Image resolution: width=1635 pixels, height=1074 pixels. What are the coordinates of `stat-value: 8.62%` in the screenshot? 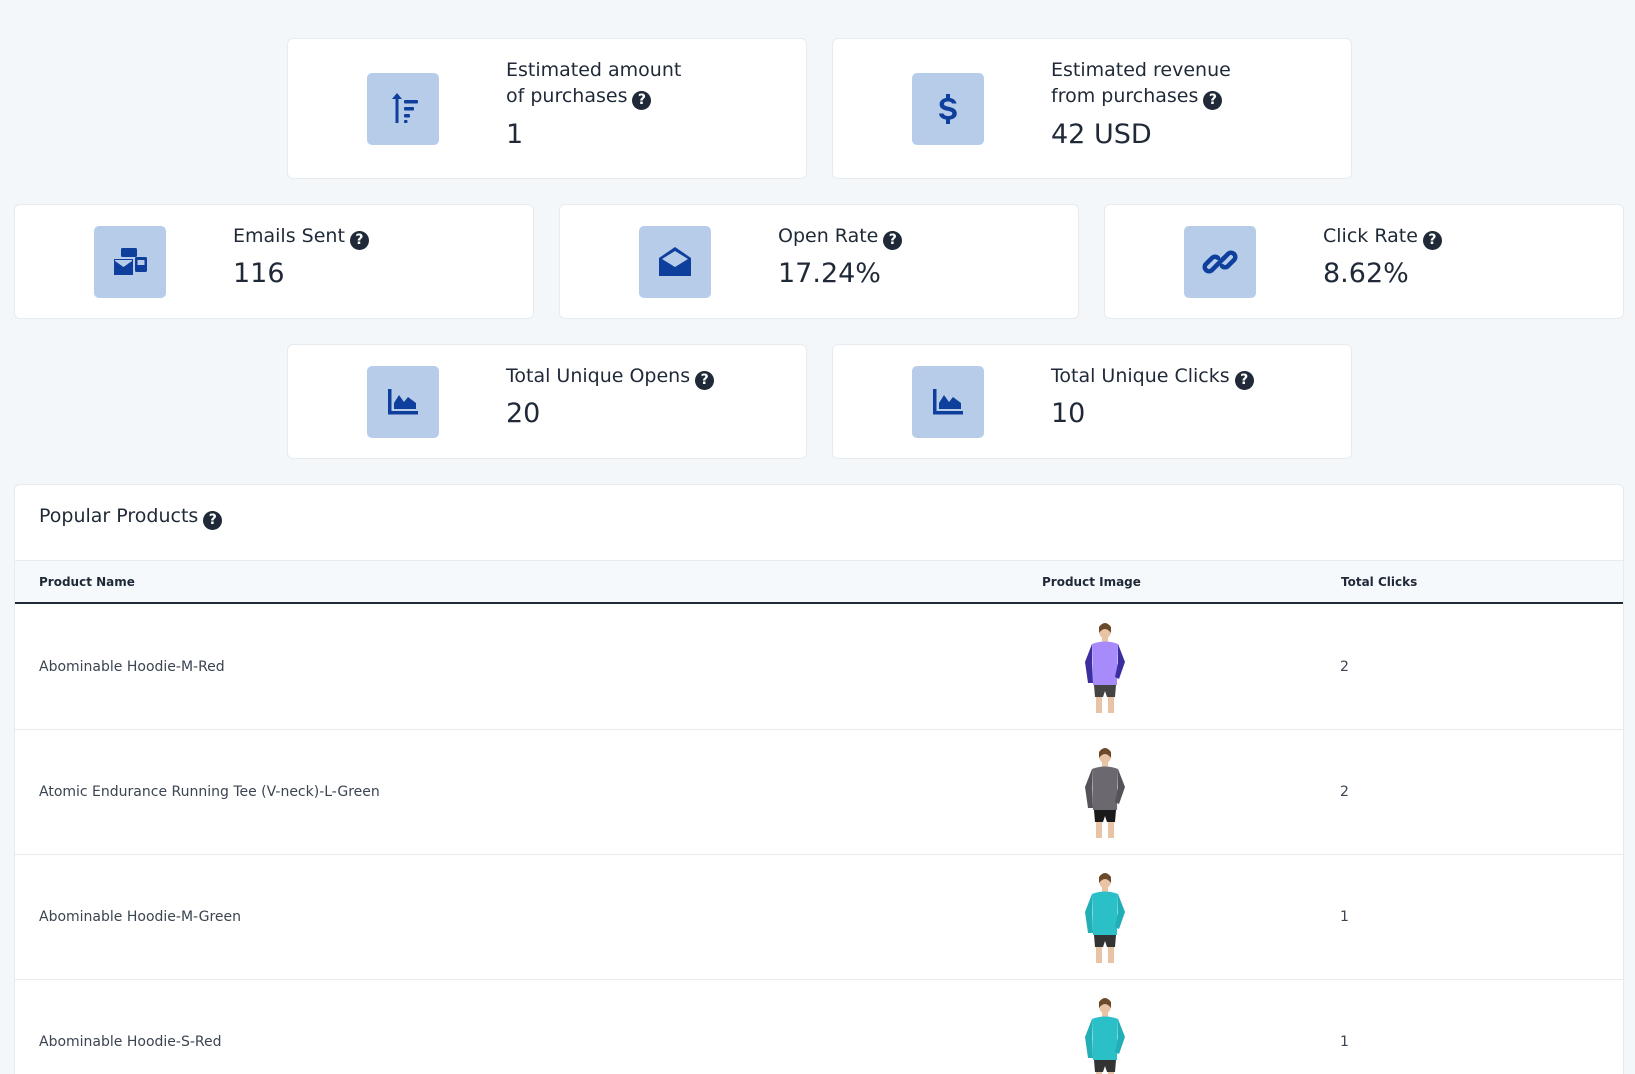 It's located at (1366, 273).